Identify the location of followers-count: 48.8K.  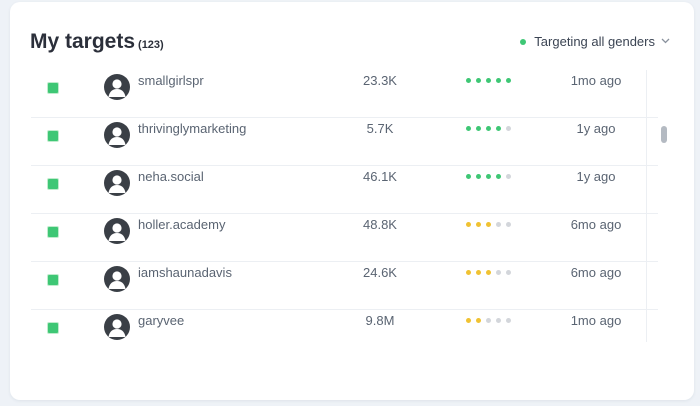
(380, 224).